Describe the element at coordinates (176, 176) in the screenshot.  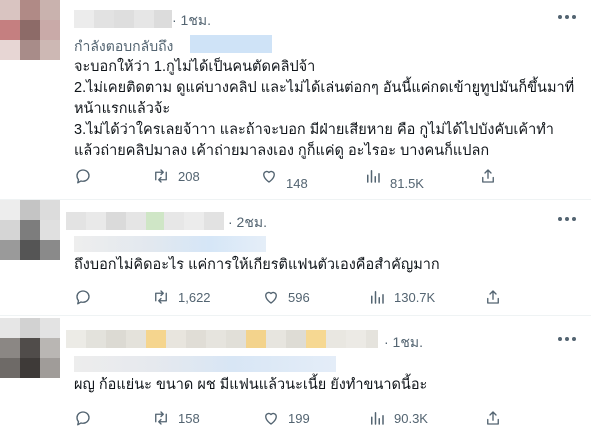
I see `retweet-button: 208` at that location.